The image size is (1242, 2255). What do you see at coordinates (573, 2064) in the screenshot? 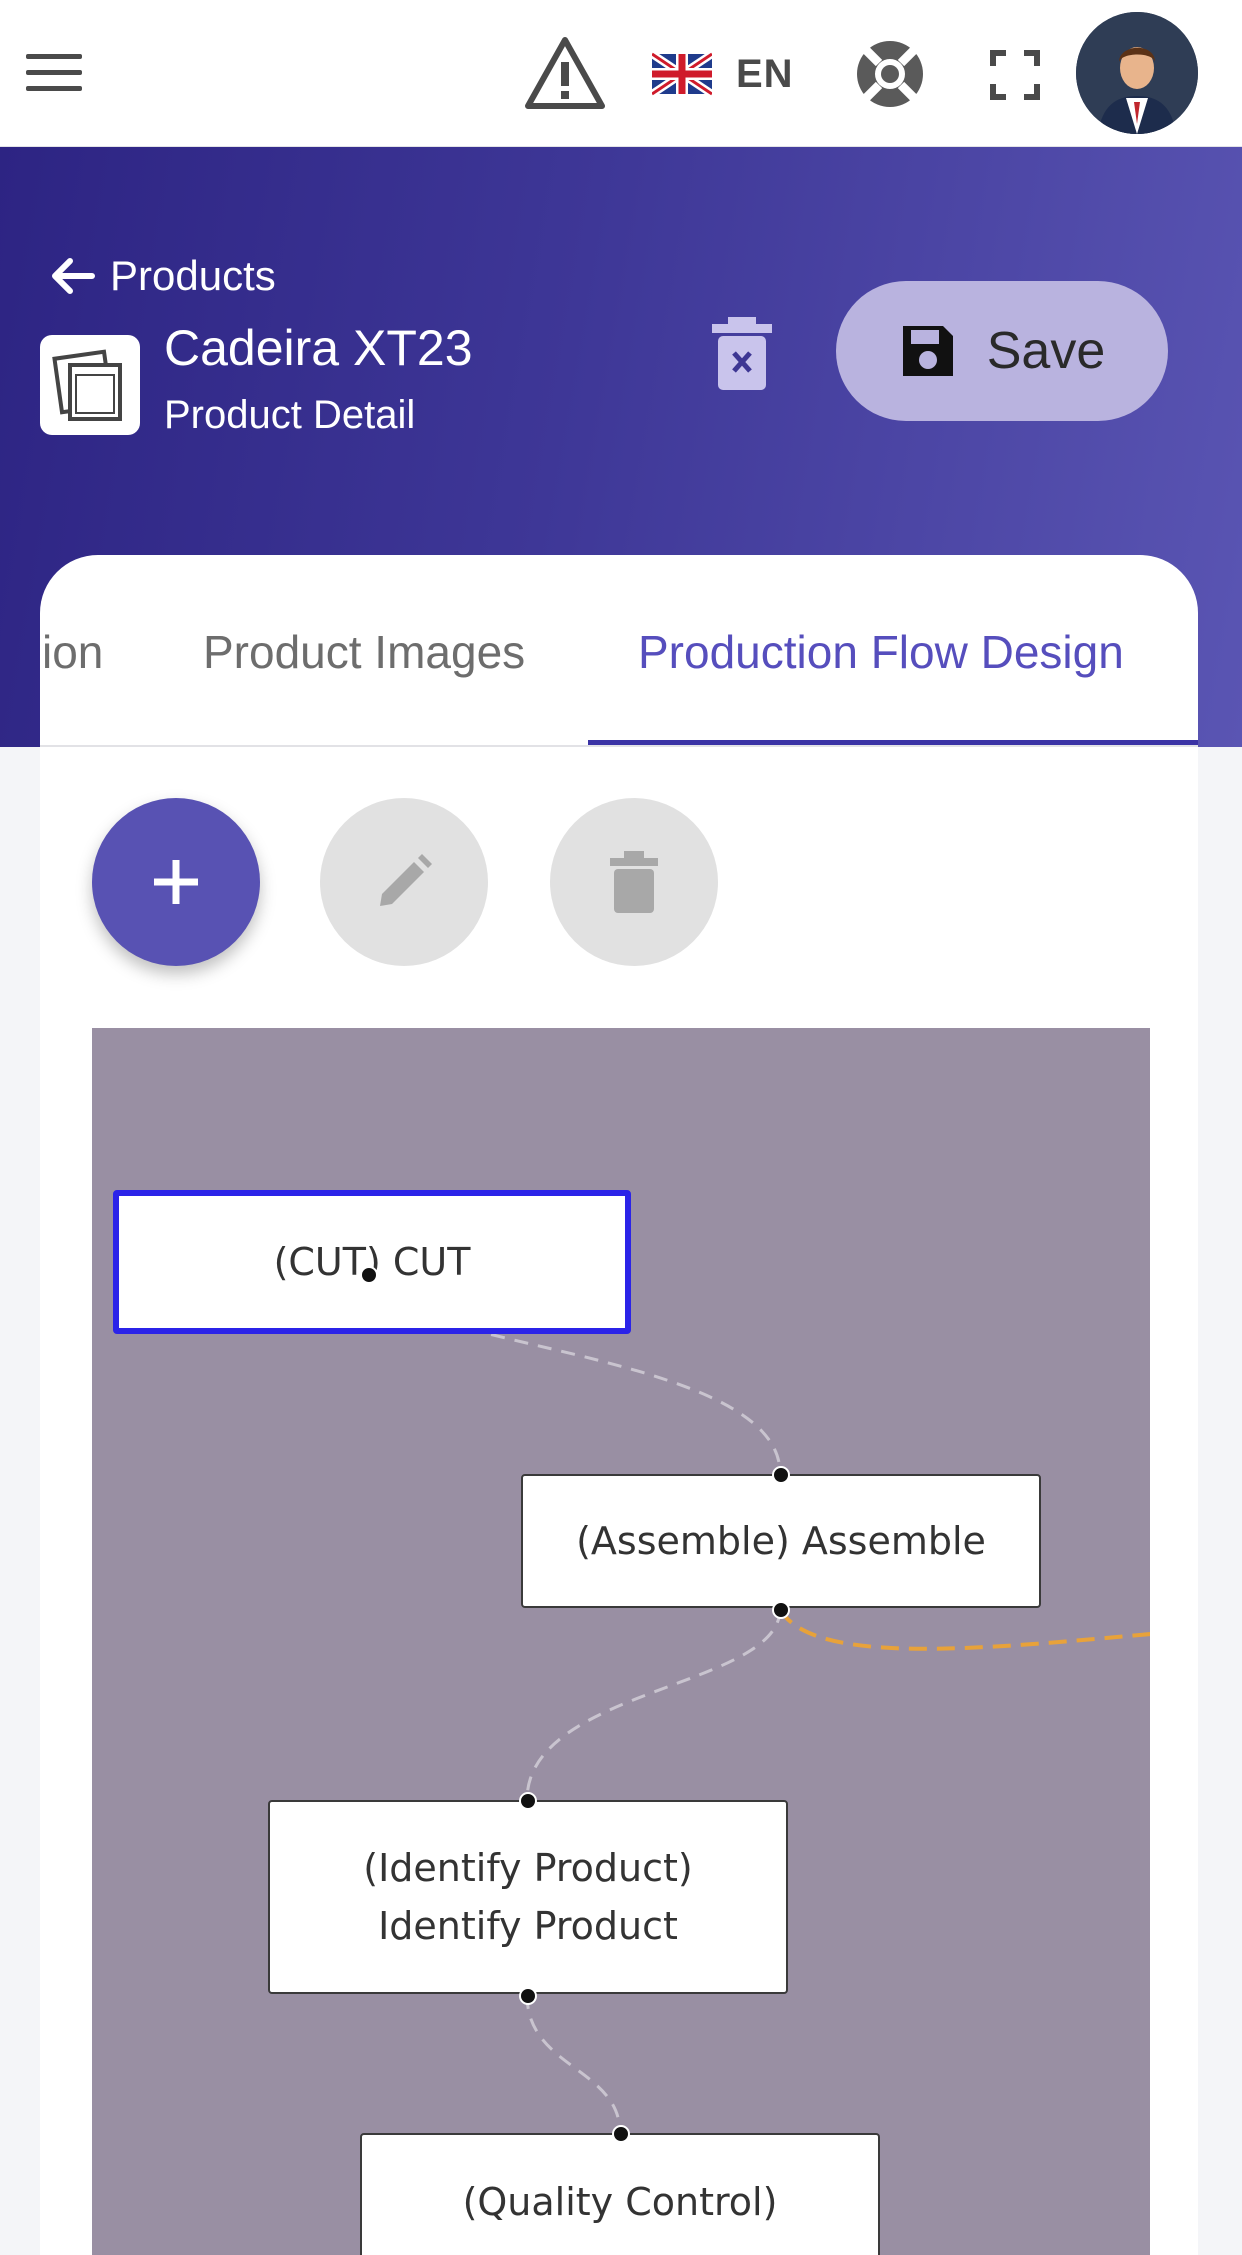
I see `edge-identify-quality` at bounding box center [573, 2064].